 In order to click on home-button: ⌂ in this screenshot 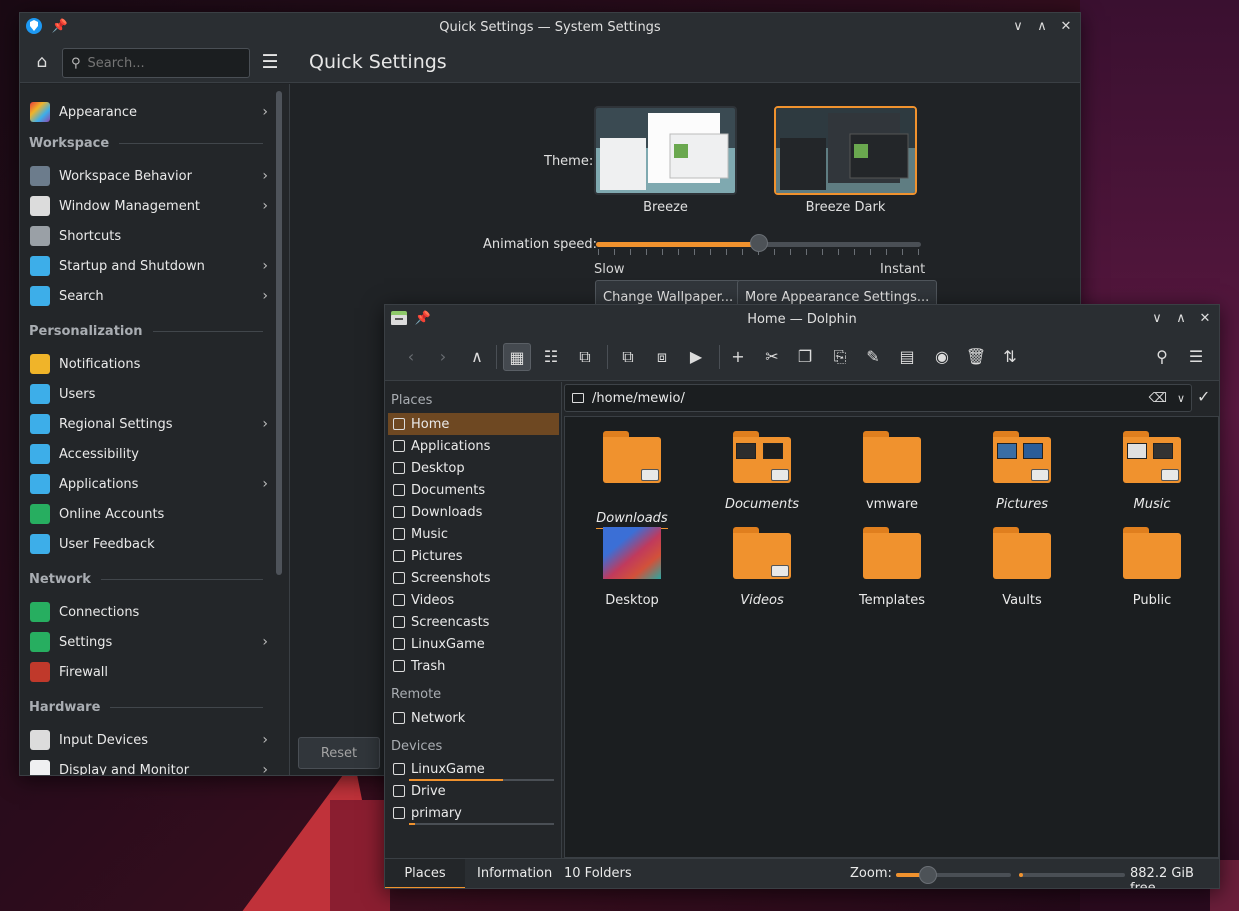, I will do `click(42, 62)`.